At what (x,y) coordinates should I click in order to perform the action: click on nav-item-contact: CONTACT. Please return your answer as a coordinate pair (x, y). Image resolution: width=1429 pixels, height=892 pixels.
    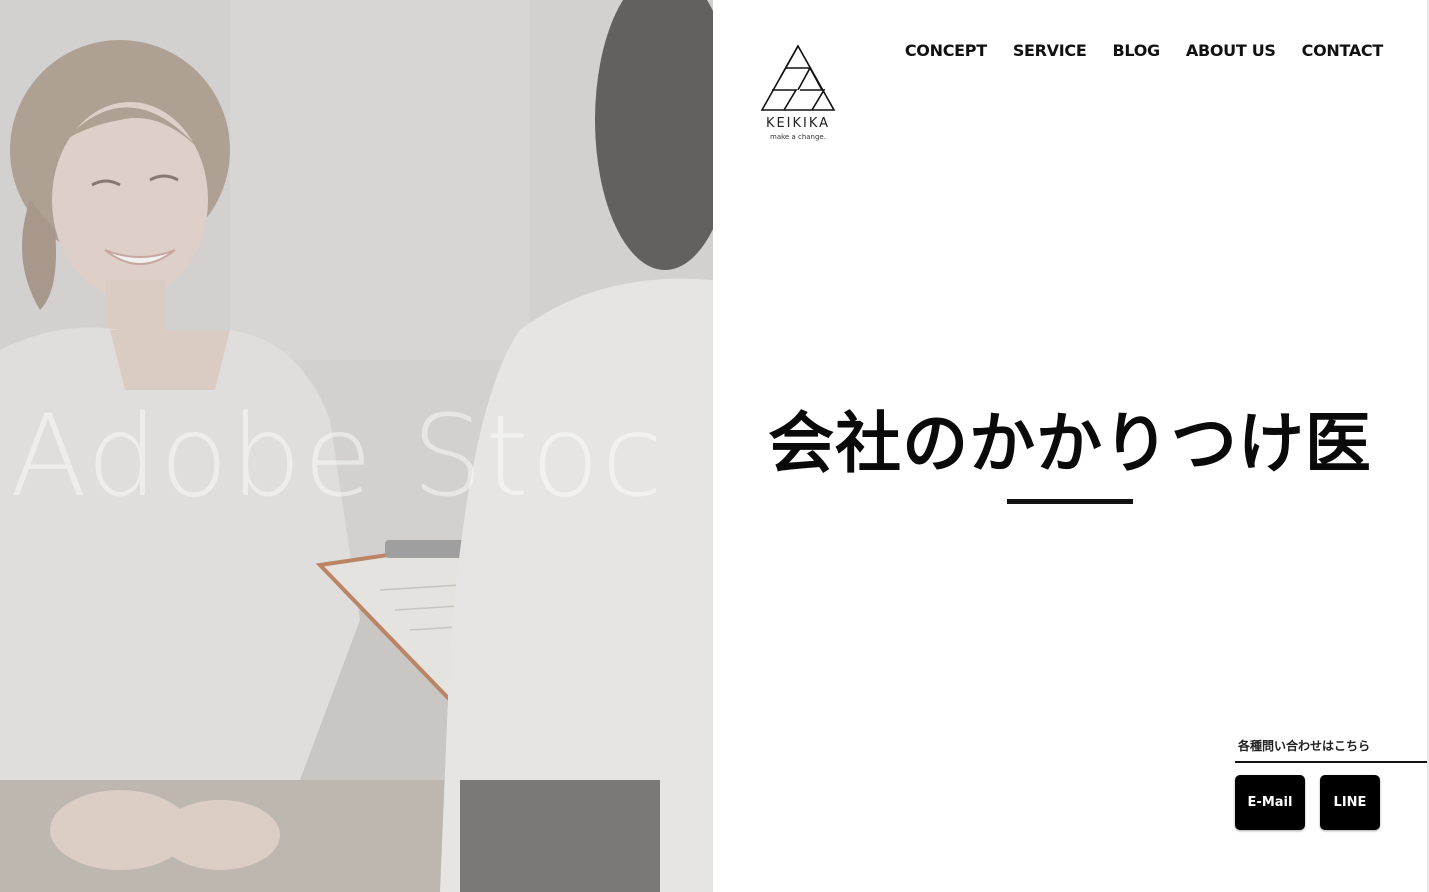
    Looking at the image, I should click on (1343, 50).